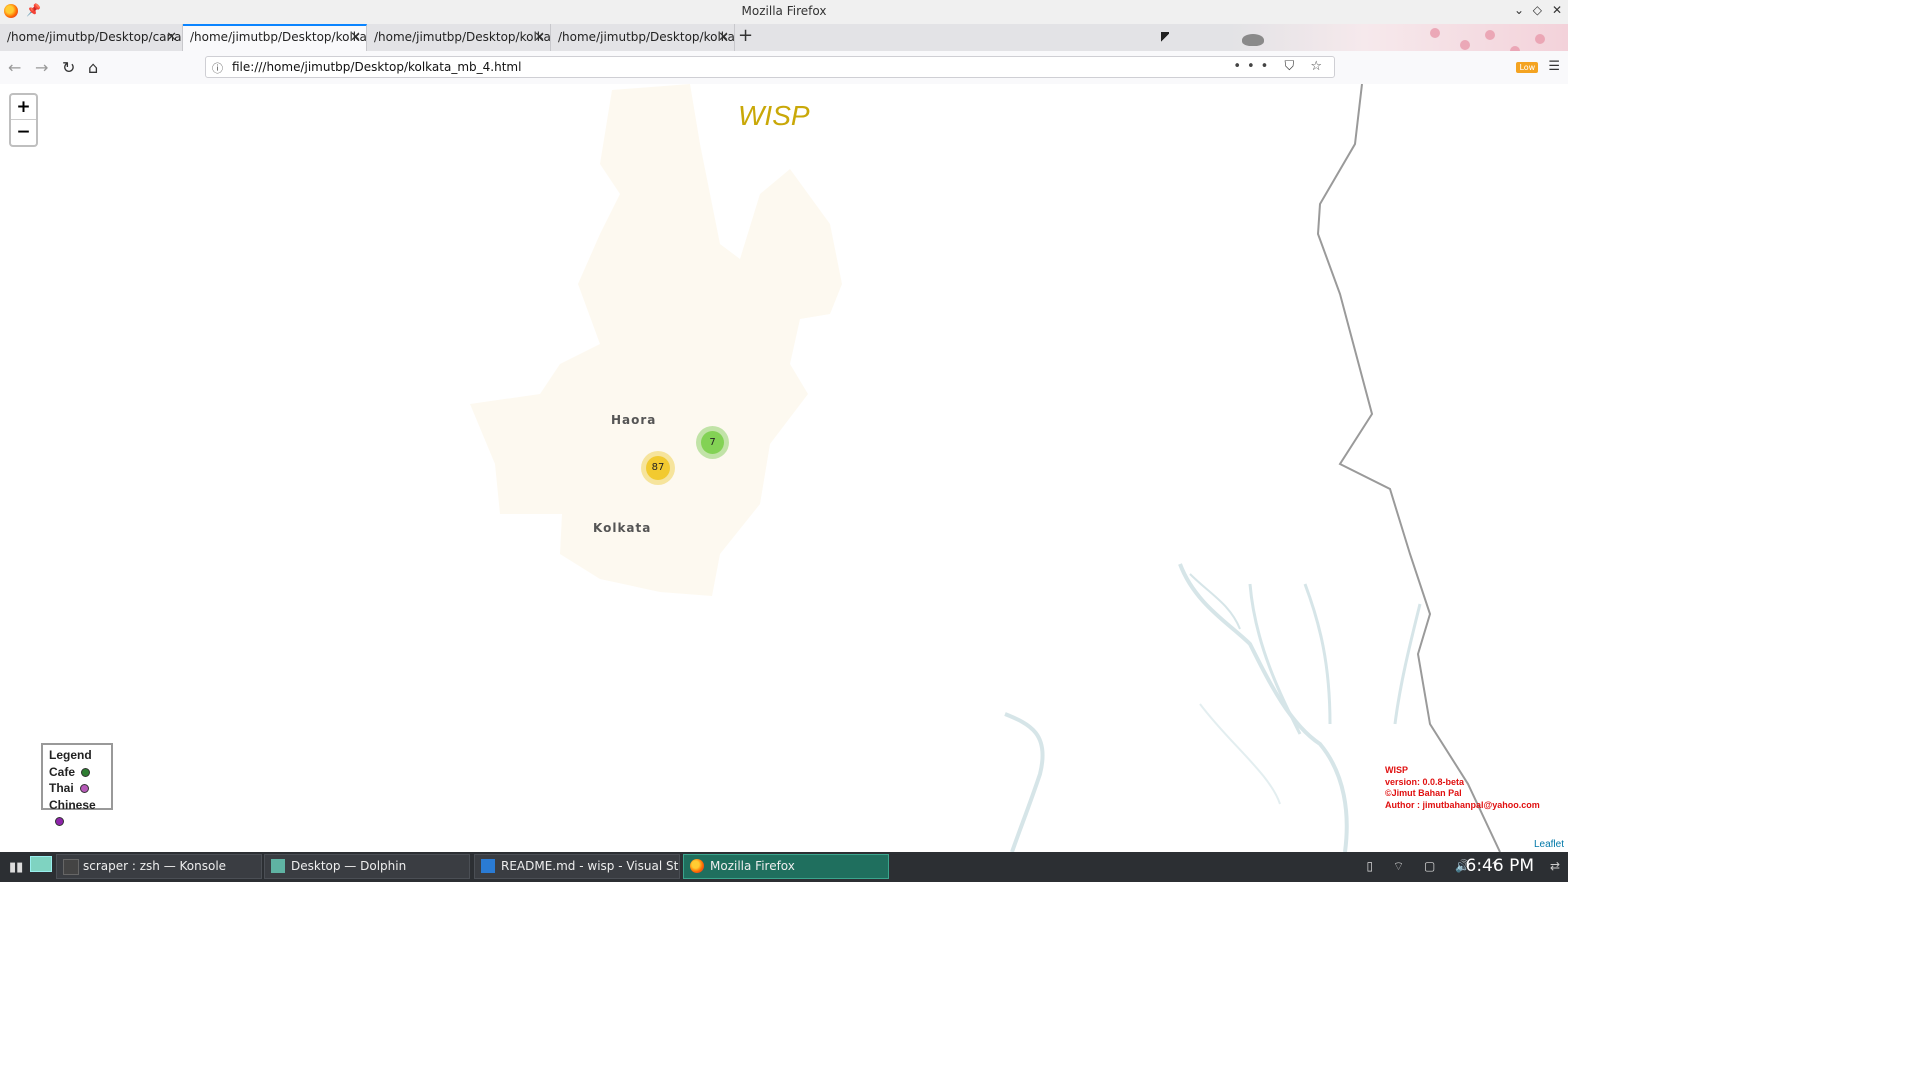 This screenshot has width=1920, height=1080. I want to click on show-desktop-icon, so click(41, 864).